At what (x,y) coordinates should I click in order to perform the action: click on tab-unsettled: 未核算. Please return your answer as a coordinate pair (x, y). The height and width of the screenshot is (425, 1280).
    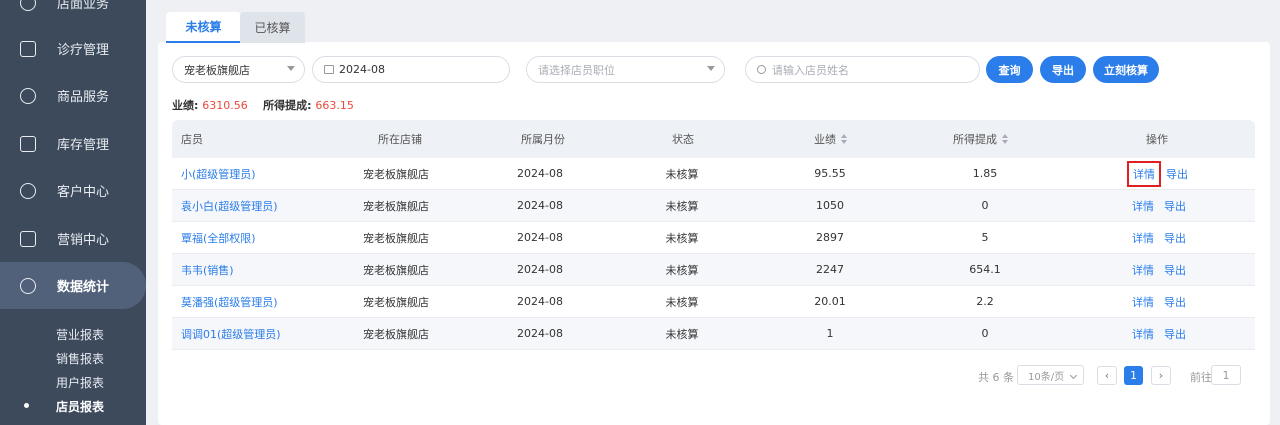
    Looking at the image, I should click on (203, 27).